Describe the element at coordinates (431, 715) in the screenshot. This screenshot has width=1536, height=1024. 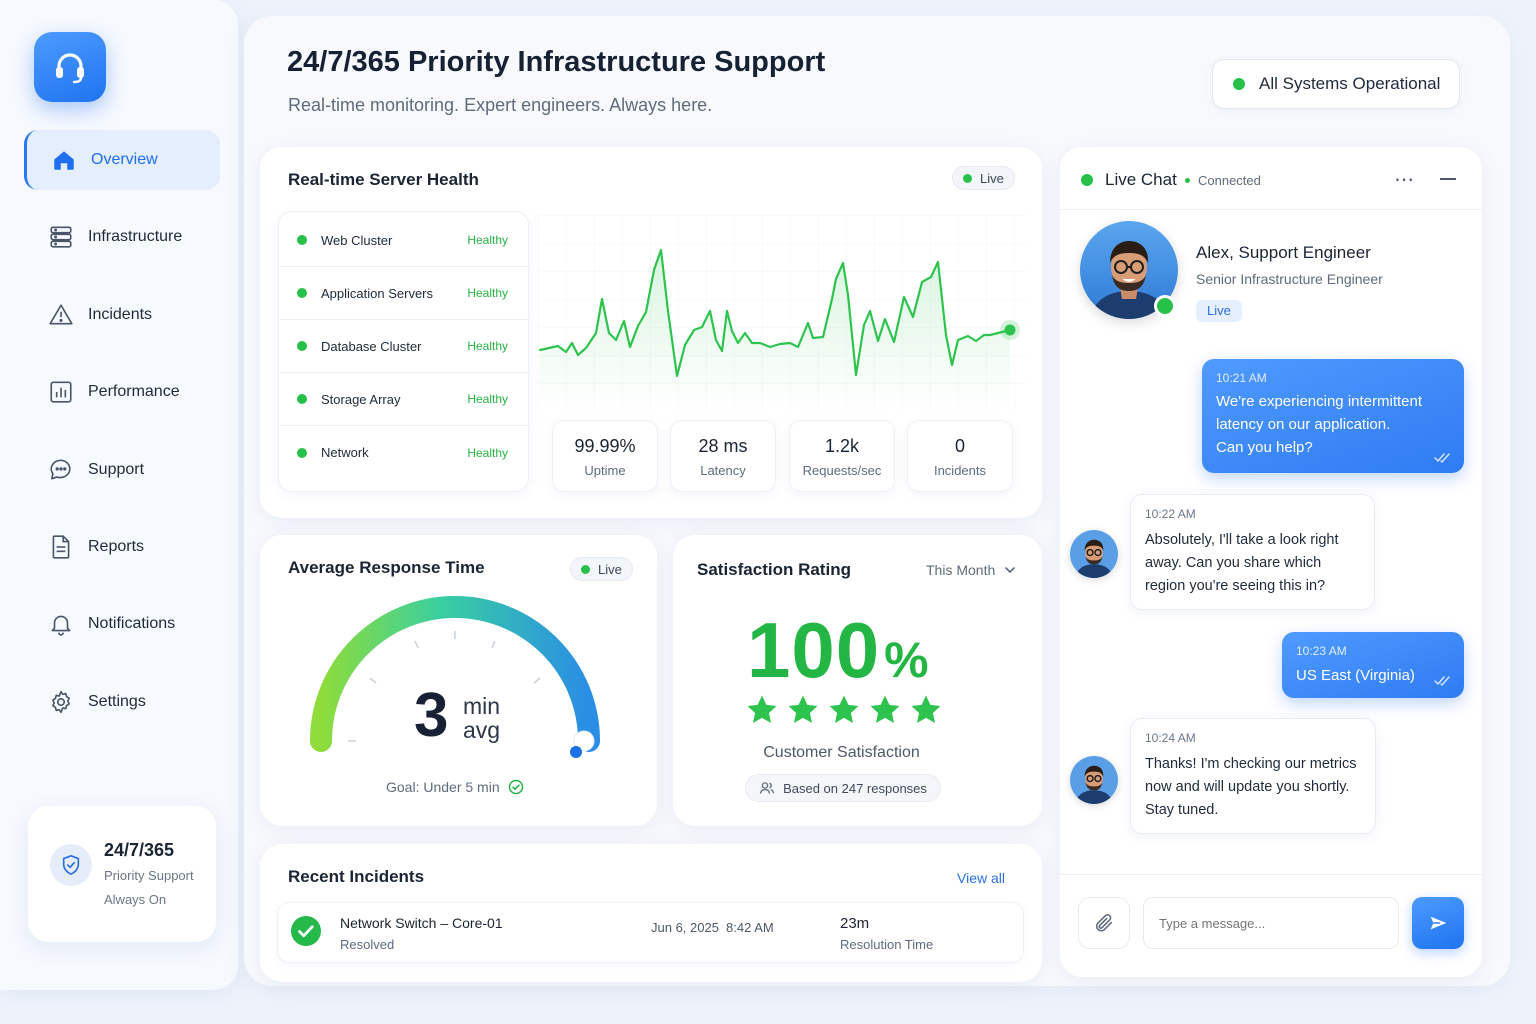
I see `response-time-value: 3` at that location.